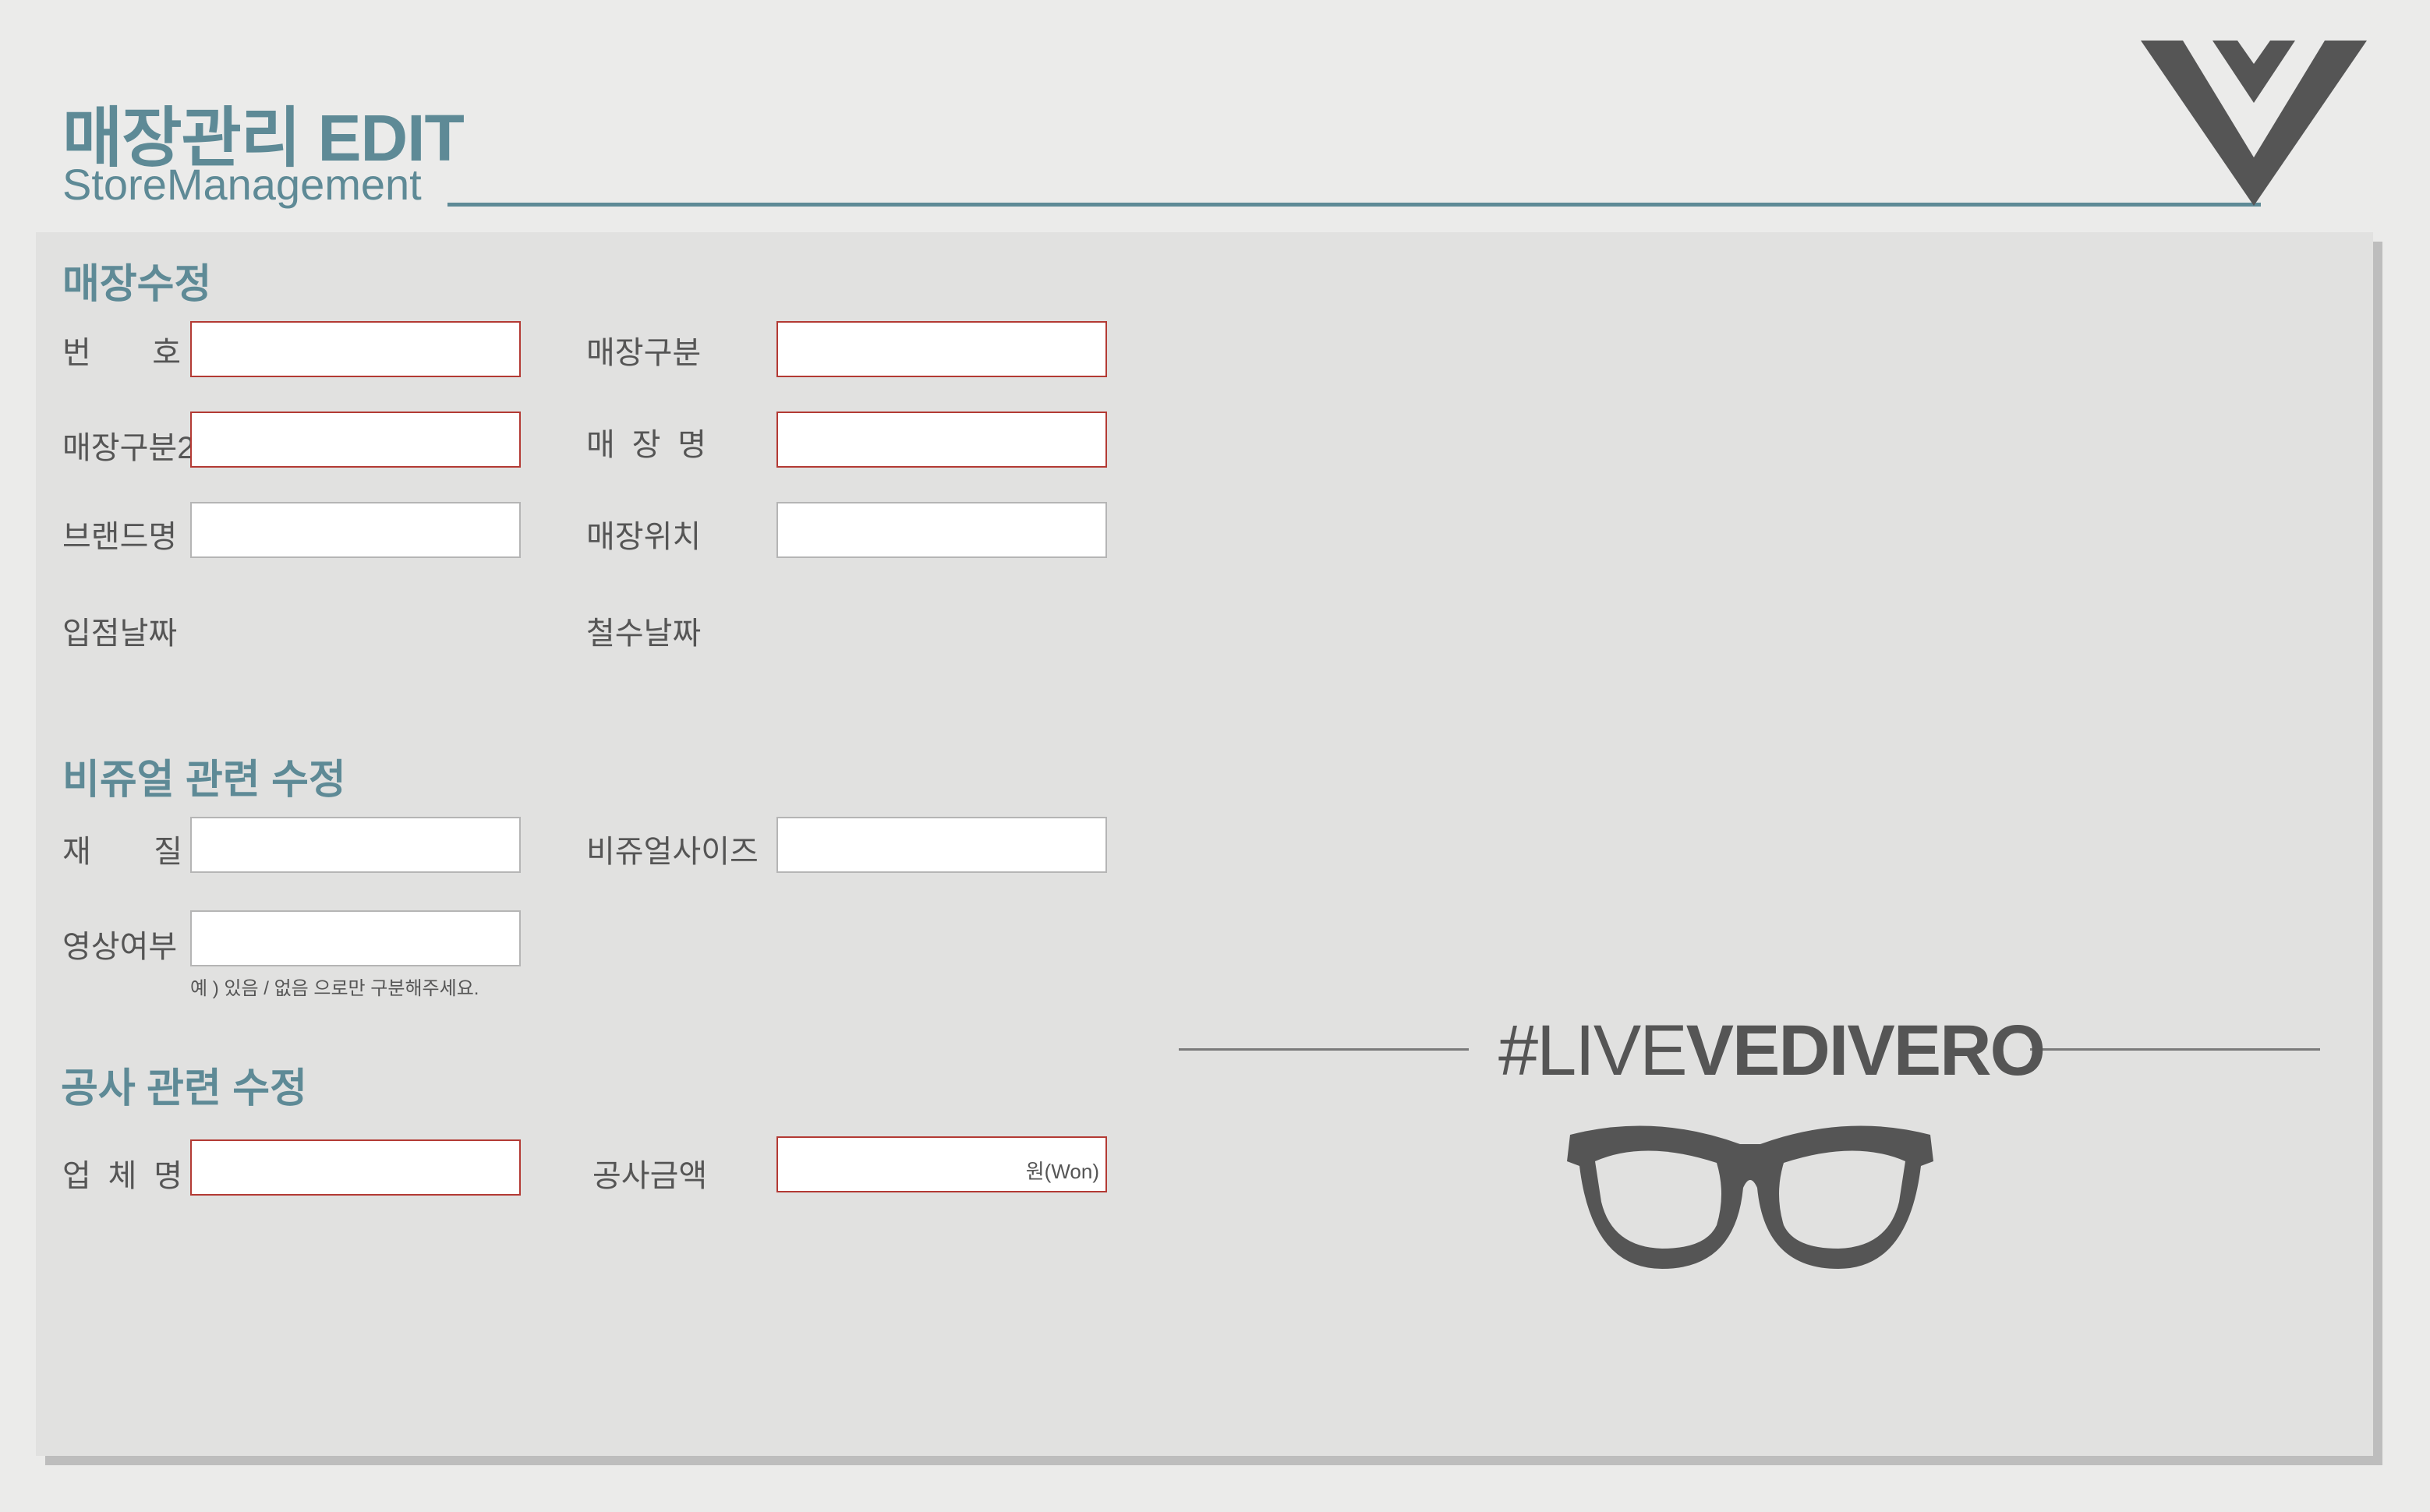 The image size is (2430, 1512). Describe the element at coordinates (121, 350) in the screenshot. I see `number-label: 번 호` at that location.